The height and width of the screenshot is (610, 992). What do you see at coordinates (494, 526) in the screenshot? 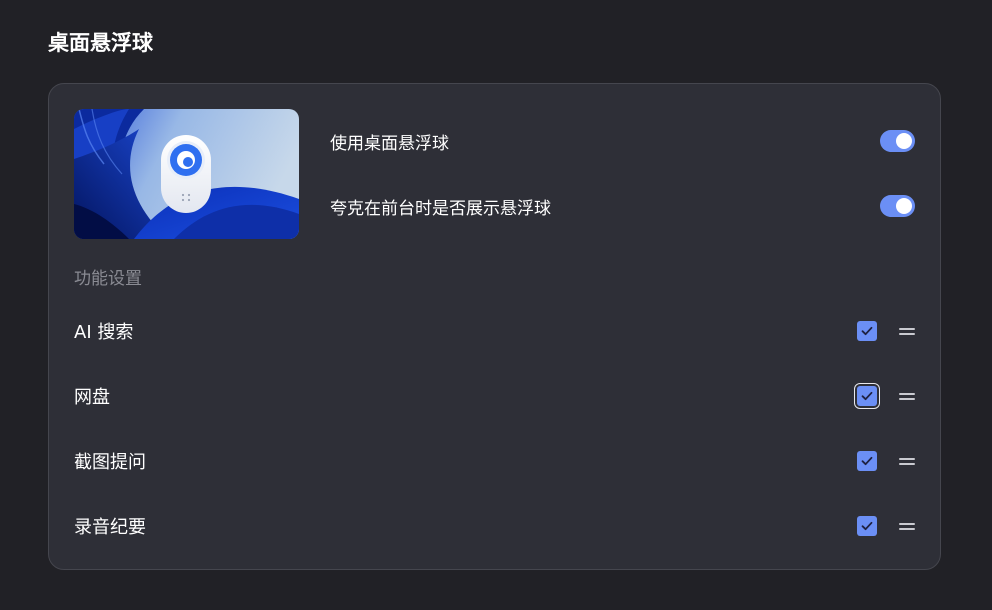
I see `feature-row-recording-notes: 录音纪要` at bounding box center [494, 526].